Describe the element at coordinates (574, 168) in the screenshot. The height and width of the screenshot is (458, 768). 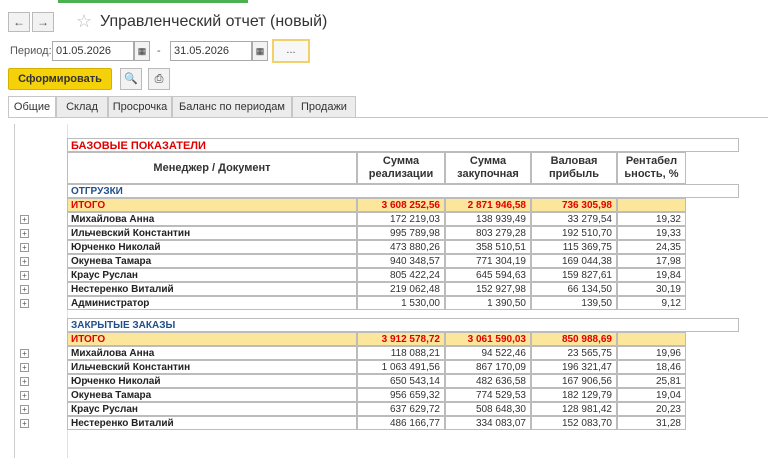
I see `column-header: Валовая прибыль` at that location.